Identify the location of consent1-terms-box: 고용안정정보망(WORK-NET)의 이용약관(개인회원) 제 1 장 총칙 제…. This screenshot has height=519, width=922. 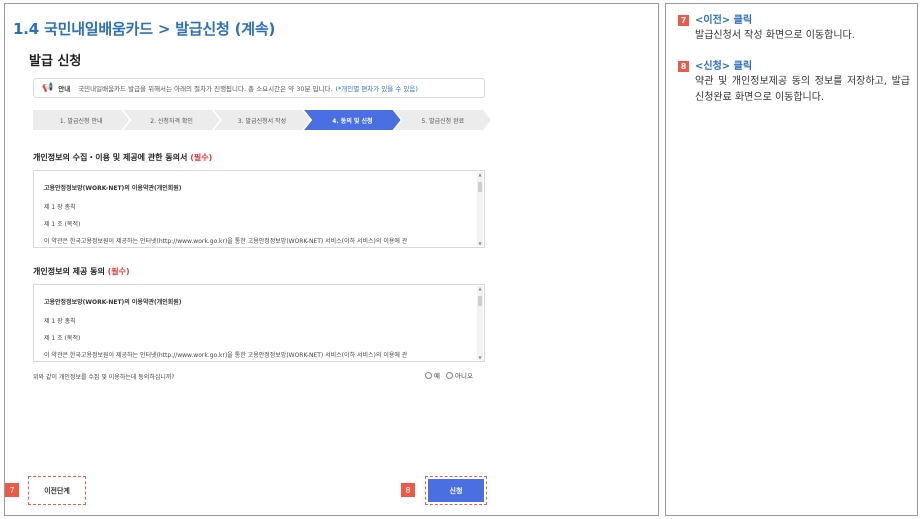
(259, 209).